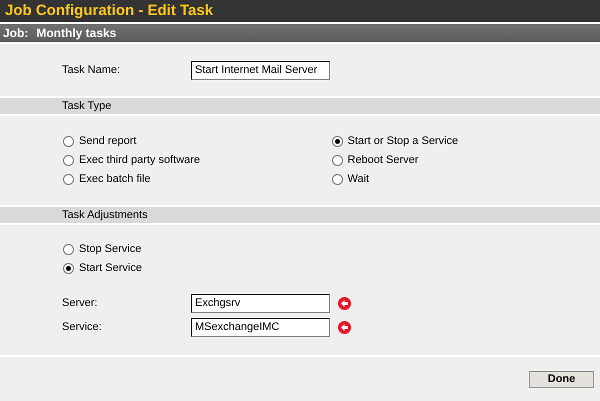 Image resolution: width=600 pixels, height=401 pixels. What do you see at coordinates (300, 215) in the screenshot?
I see `section-heading: Task Adjustments` at bounding box center [300, 215].